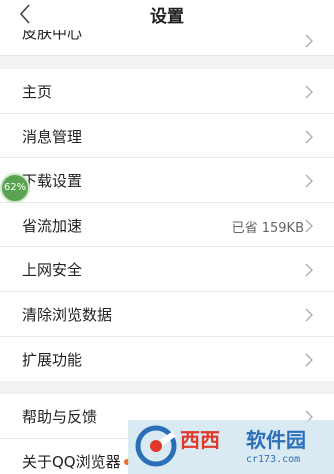  Describe the element at coordinates (52, 136) in the screenshot. I see `settings-item-label: 消息管理` at that location.